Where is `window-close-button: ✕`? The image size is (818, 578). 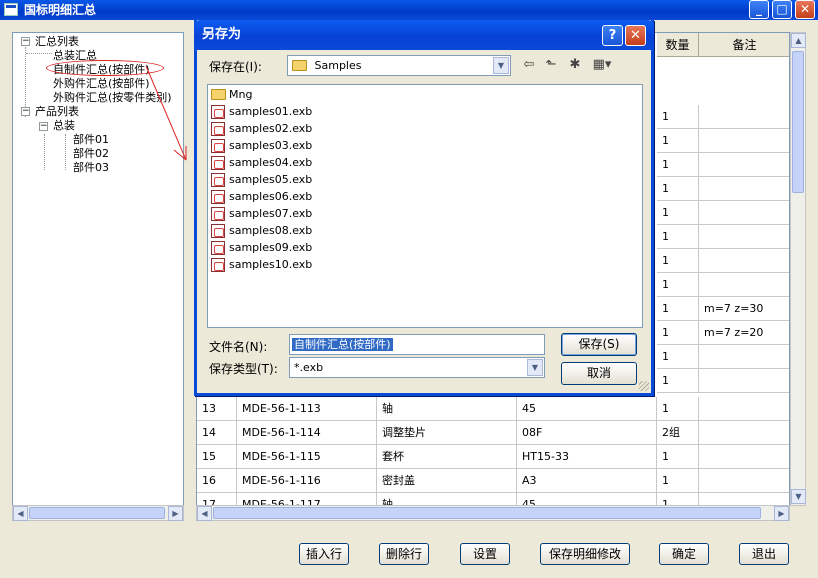
window-close-button: ✕ is located at coordinates (805, 9).